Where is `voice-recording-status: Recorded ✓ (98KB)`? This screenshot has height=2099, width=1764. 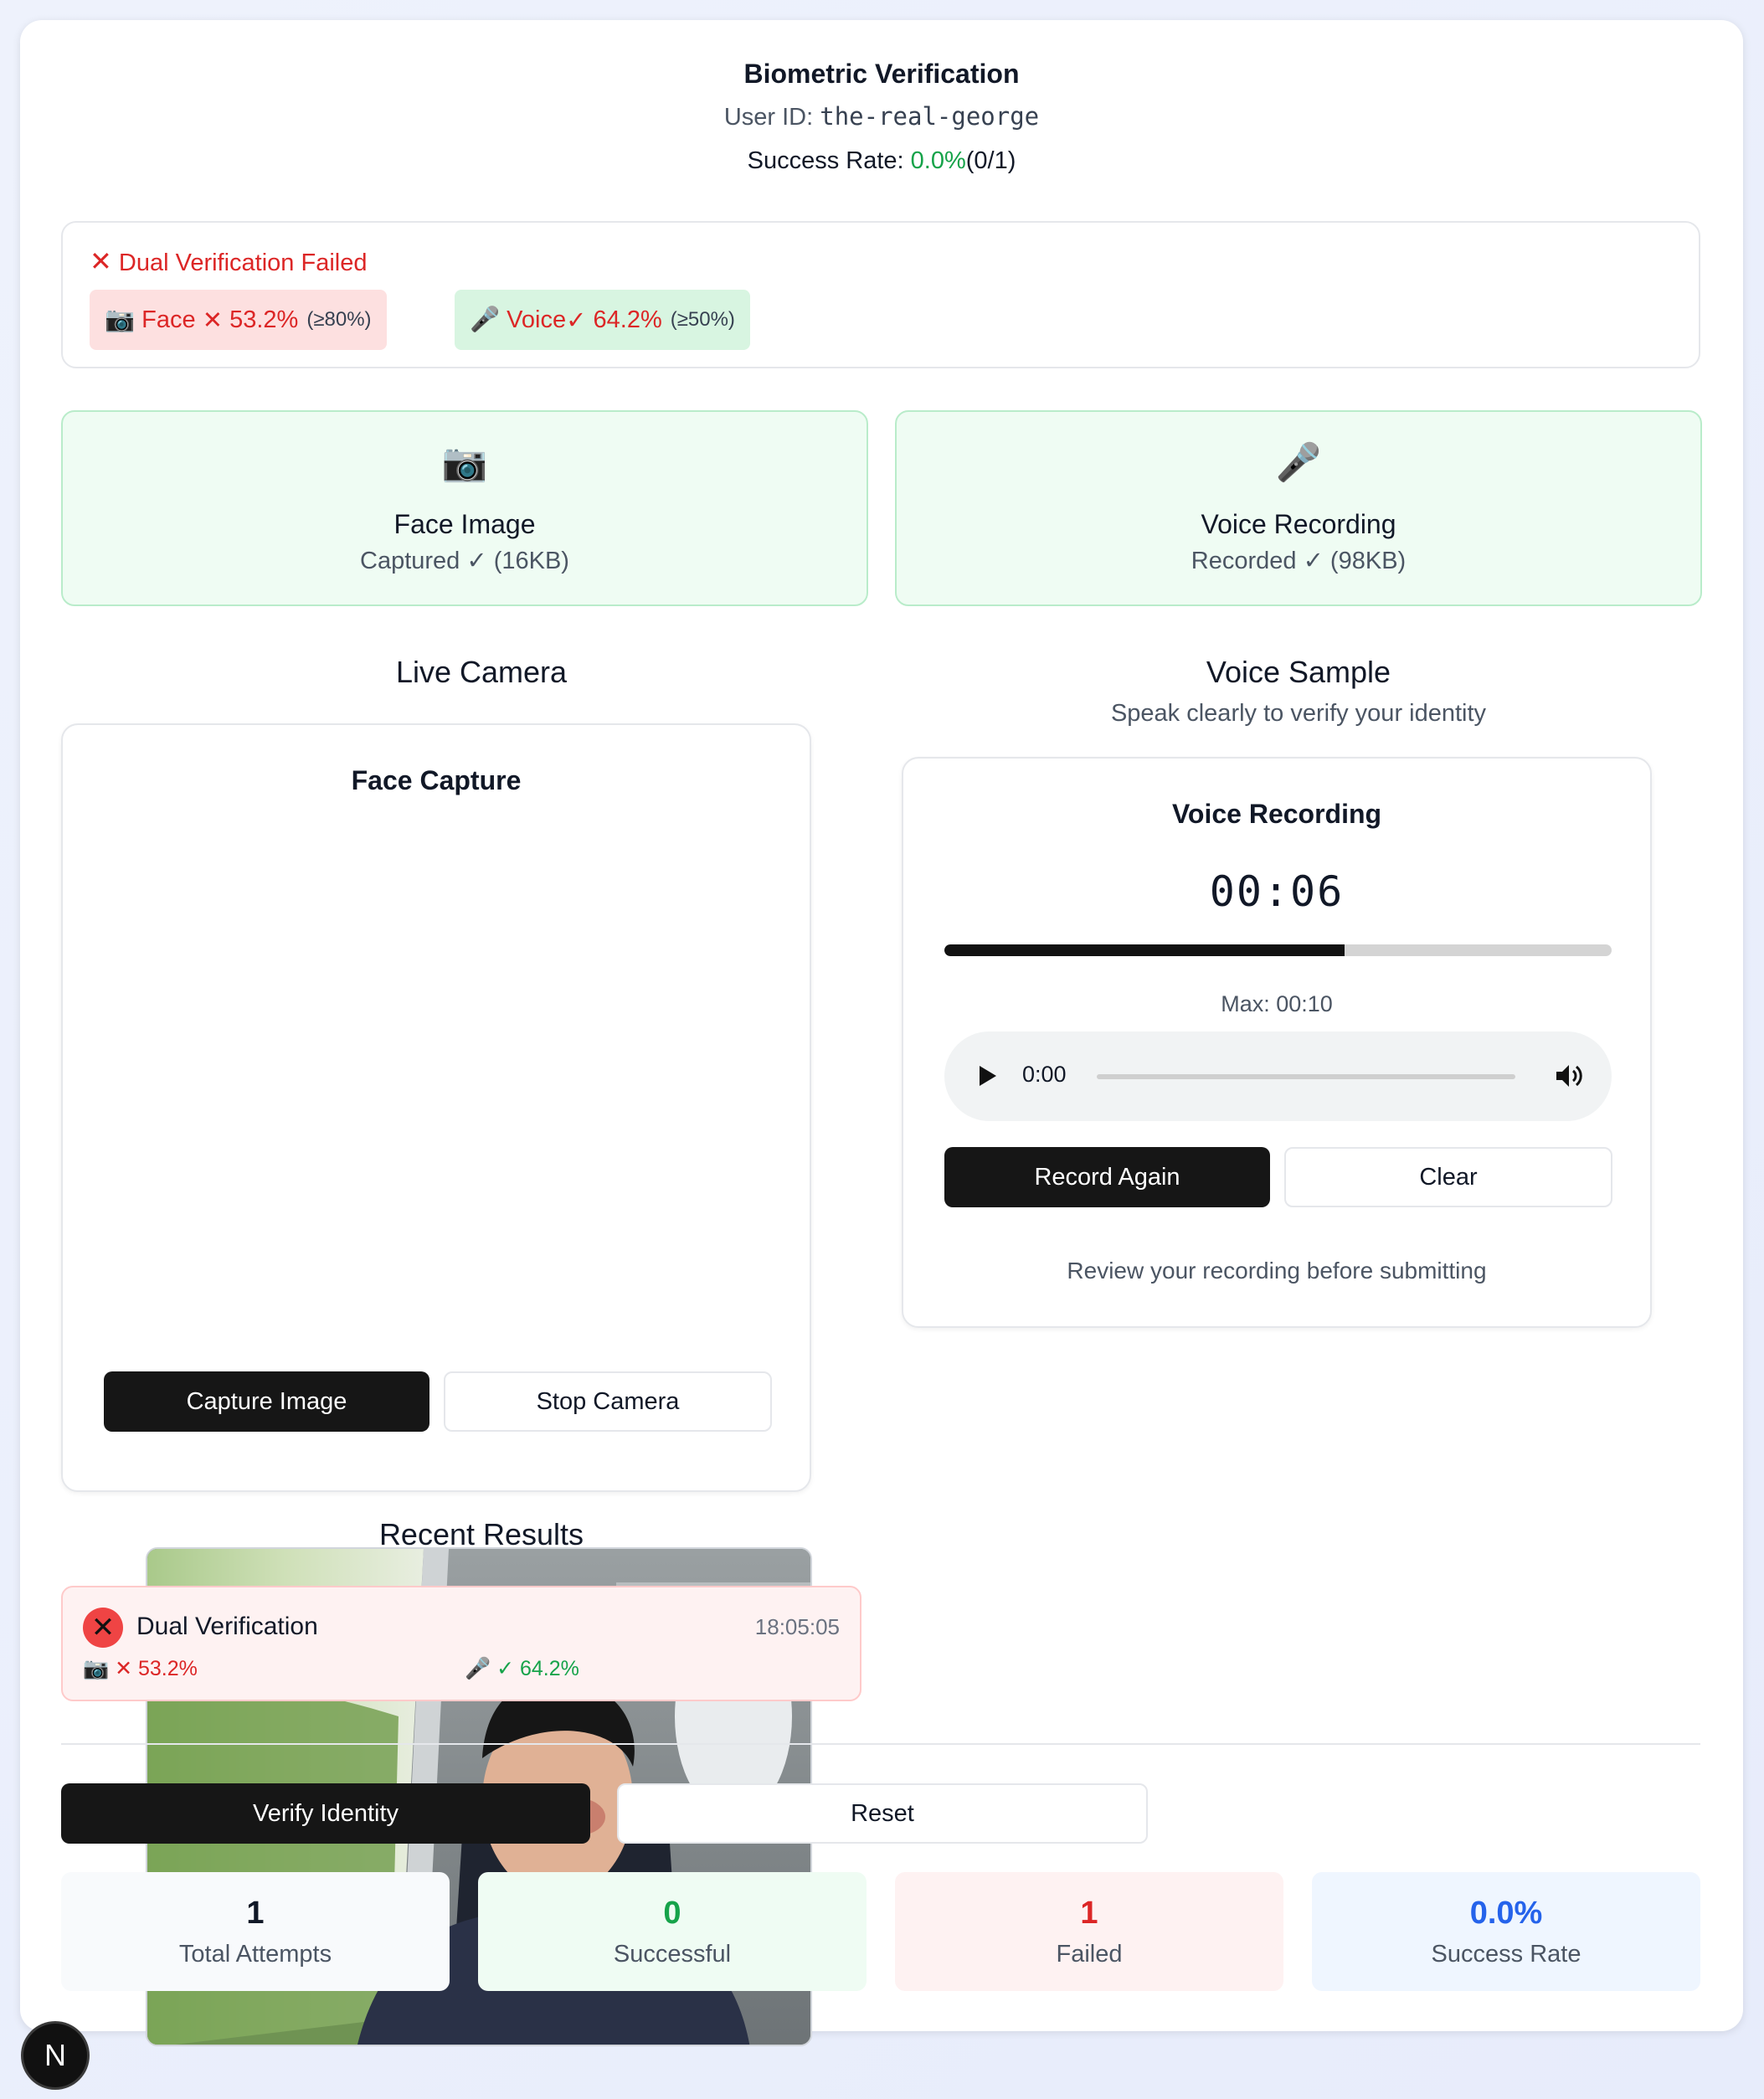 voice-recording-status: Recorded ✓ (98KB) is located at coordinates (1299, 561).